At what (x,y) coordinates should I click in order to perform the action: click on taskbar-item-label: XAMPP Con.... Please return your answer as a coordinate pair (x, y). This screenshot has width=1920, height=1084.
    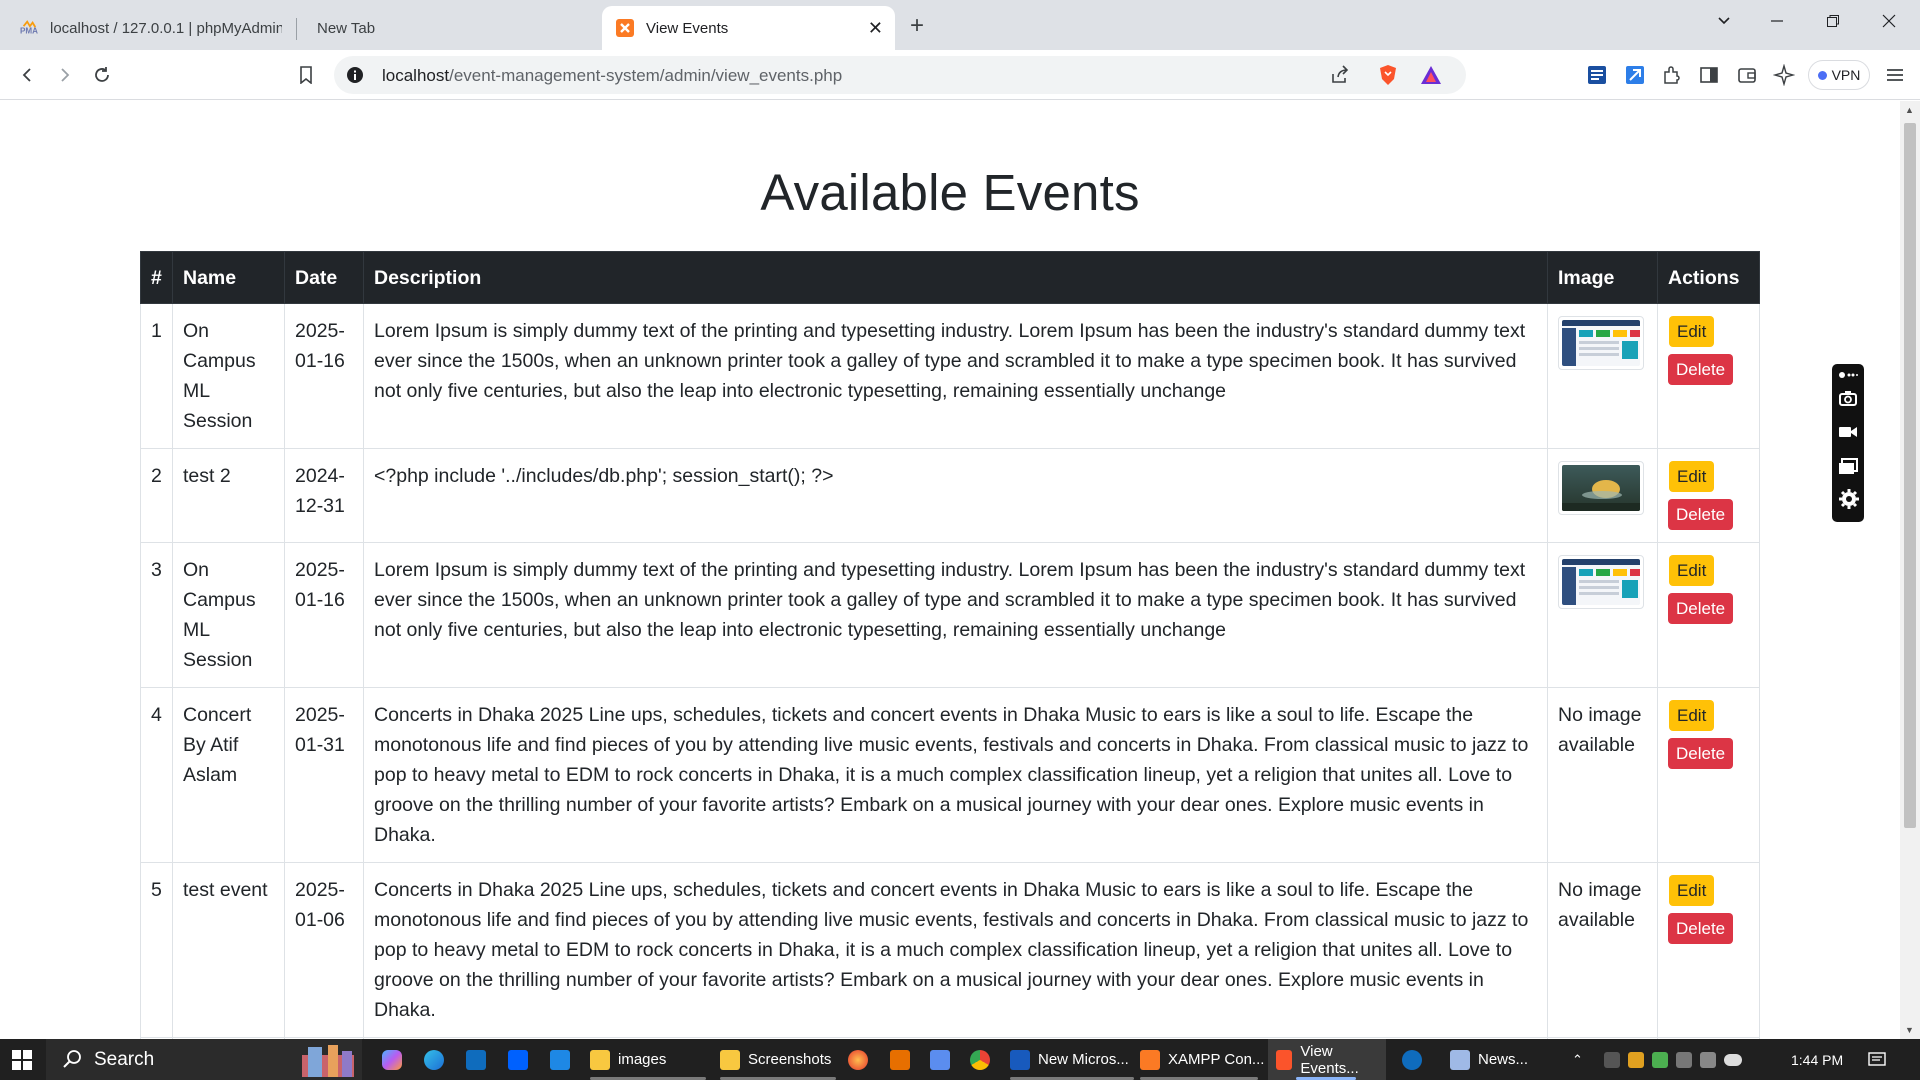
    Looking at the image, I should click on (1216, 1059).